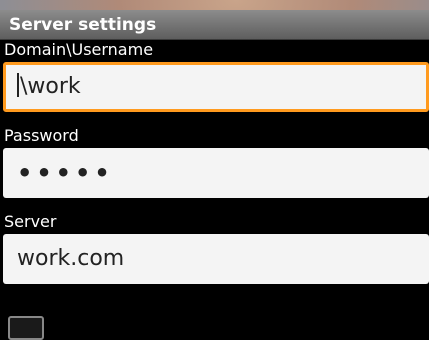 This screenshot has width=429, height=340. What do you see at coordinates (26, 328) in the screenshot?
I see `ssl-checkbox` at bounding box center [26, 328].